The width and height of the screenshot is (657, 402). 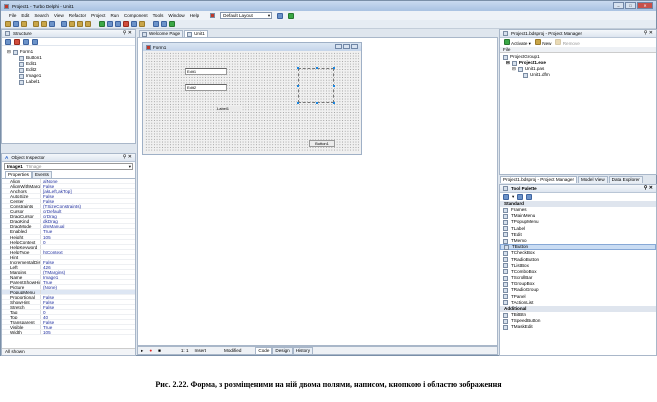 What do you see at coordinates (64, 24) in the screenshot?
I see `view-unit-icon` at bounding box center [64, 24].